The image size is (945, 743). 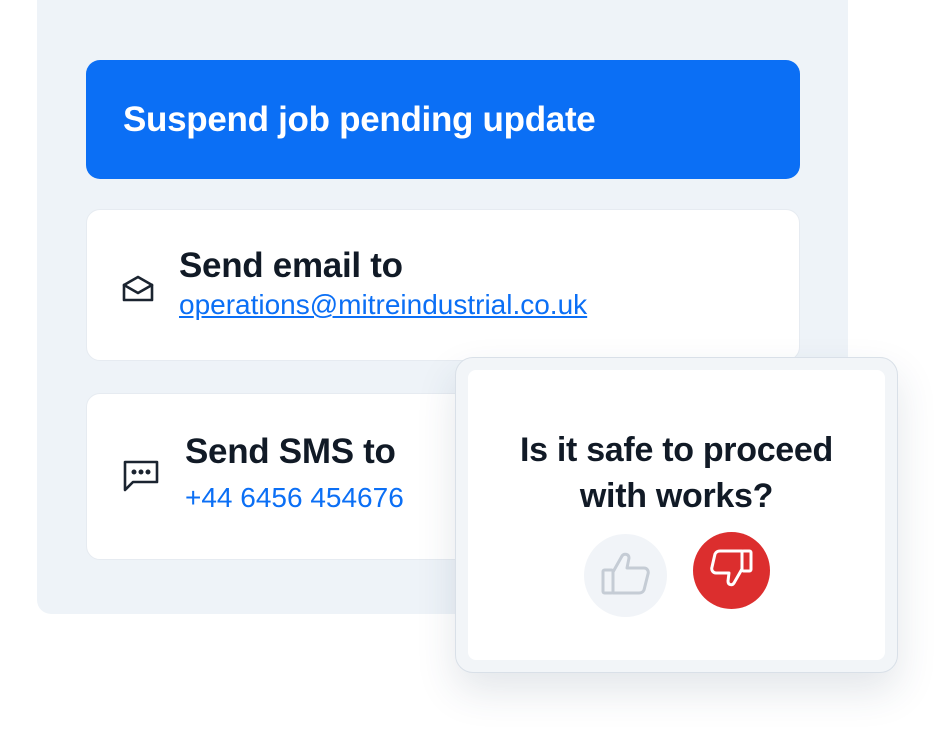 I want to click on thumbs-down-icon, so click(x=731, y=570).